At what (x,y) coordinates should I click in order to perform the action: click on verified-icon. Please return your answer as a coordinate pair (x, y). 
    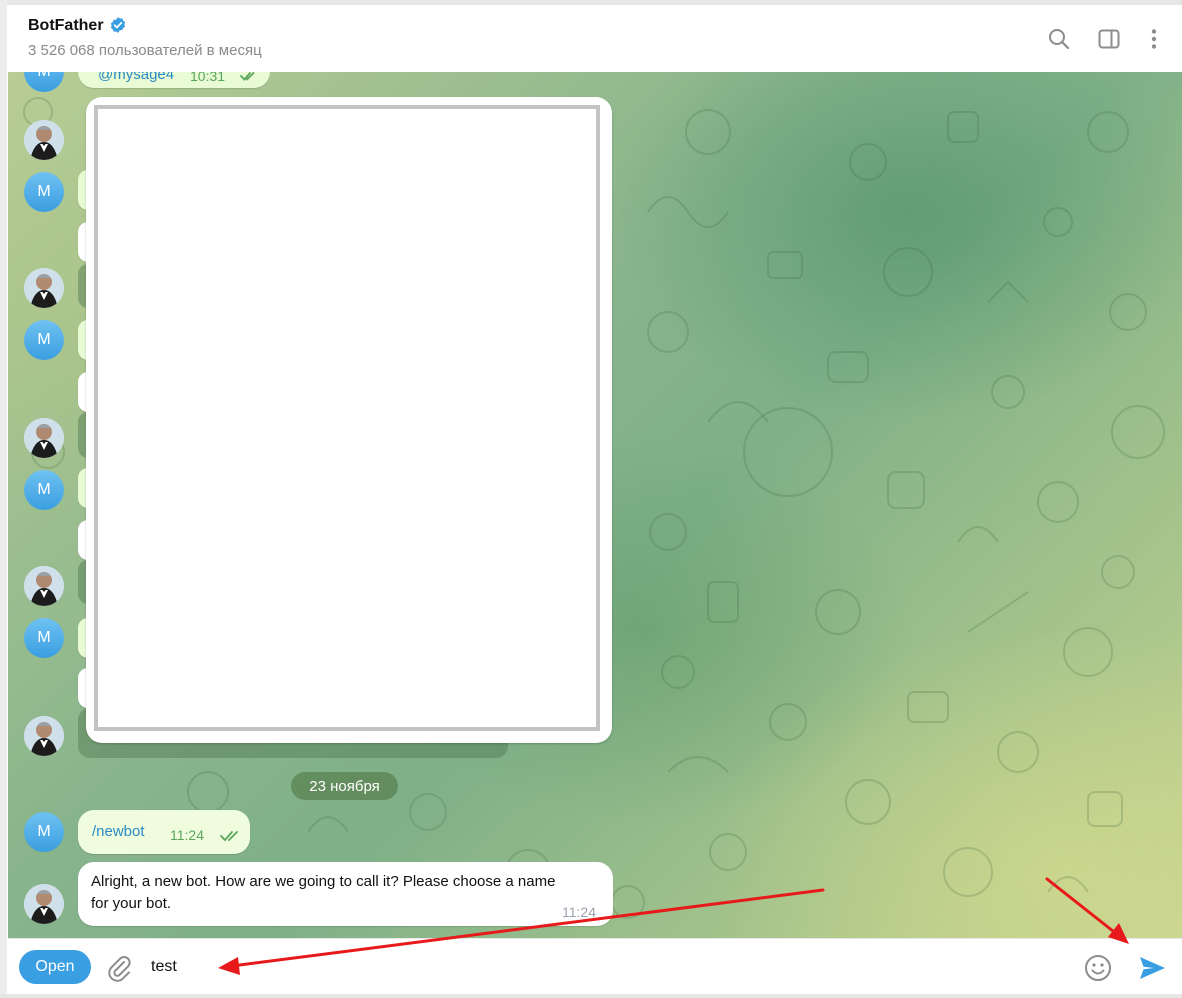
    Looking at the image, I should click on (118, 25).